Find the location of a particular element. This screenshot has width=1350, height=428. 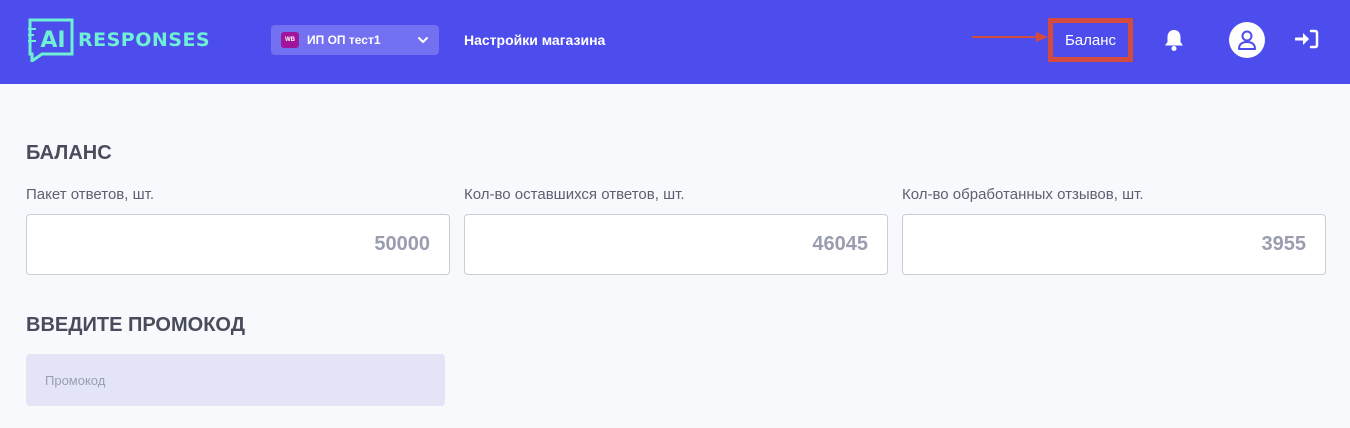

user-avatar-button is located at coordinates (1247, 40).